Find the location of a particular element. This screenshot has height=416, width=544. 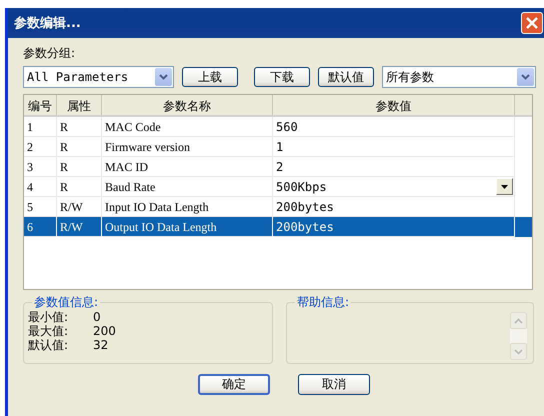

close-icon is located at coordinates (532, 23).